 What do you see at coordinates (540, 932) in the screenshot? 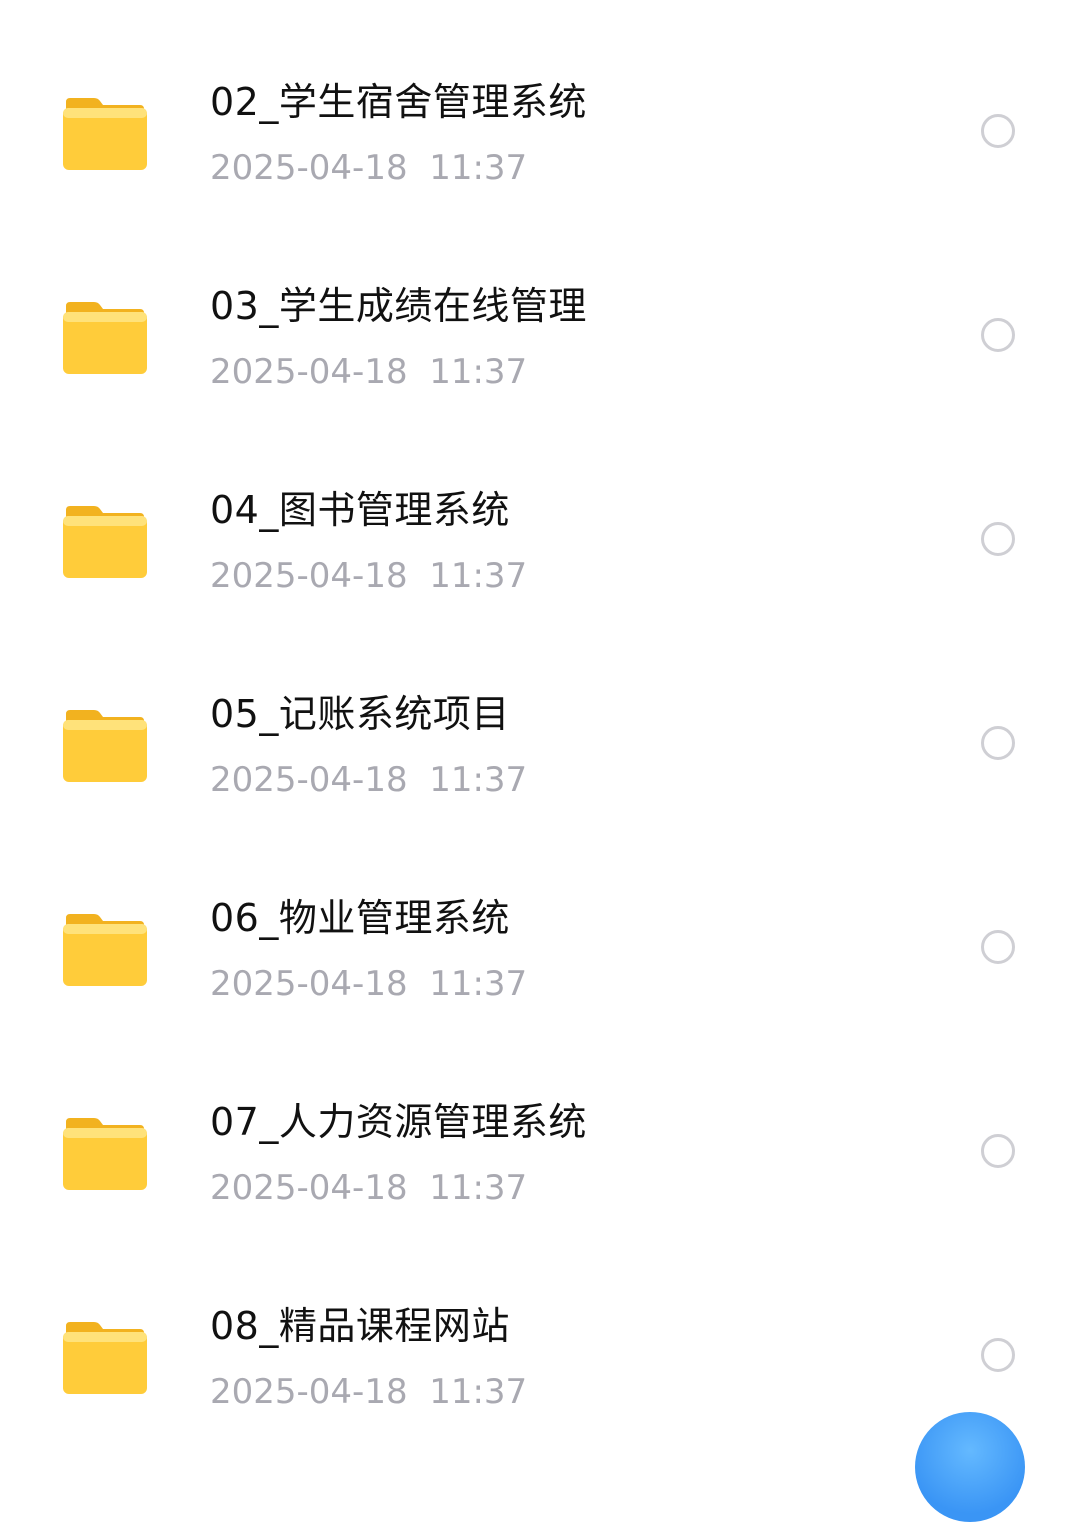
I see `list-item: 06_物业管理系统 2025-04-18 11:37` at bounding box center [540, 932].